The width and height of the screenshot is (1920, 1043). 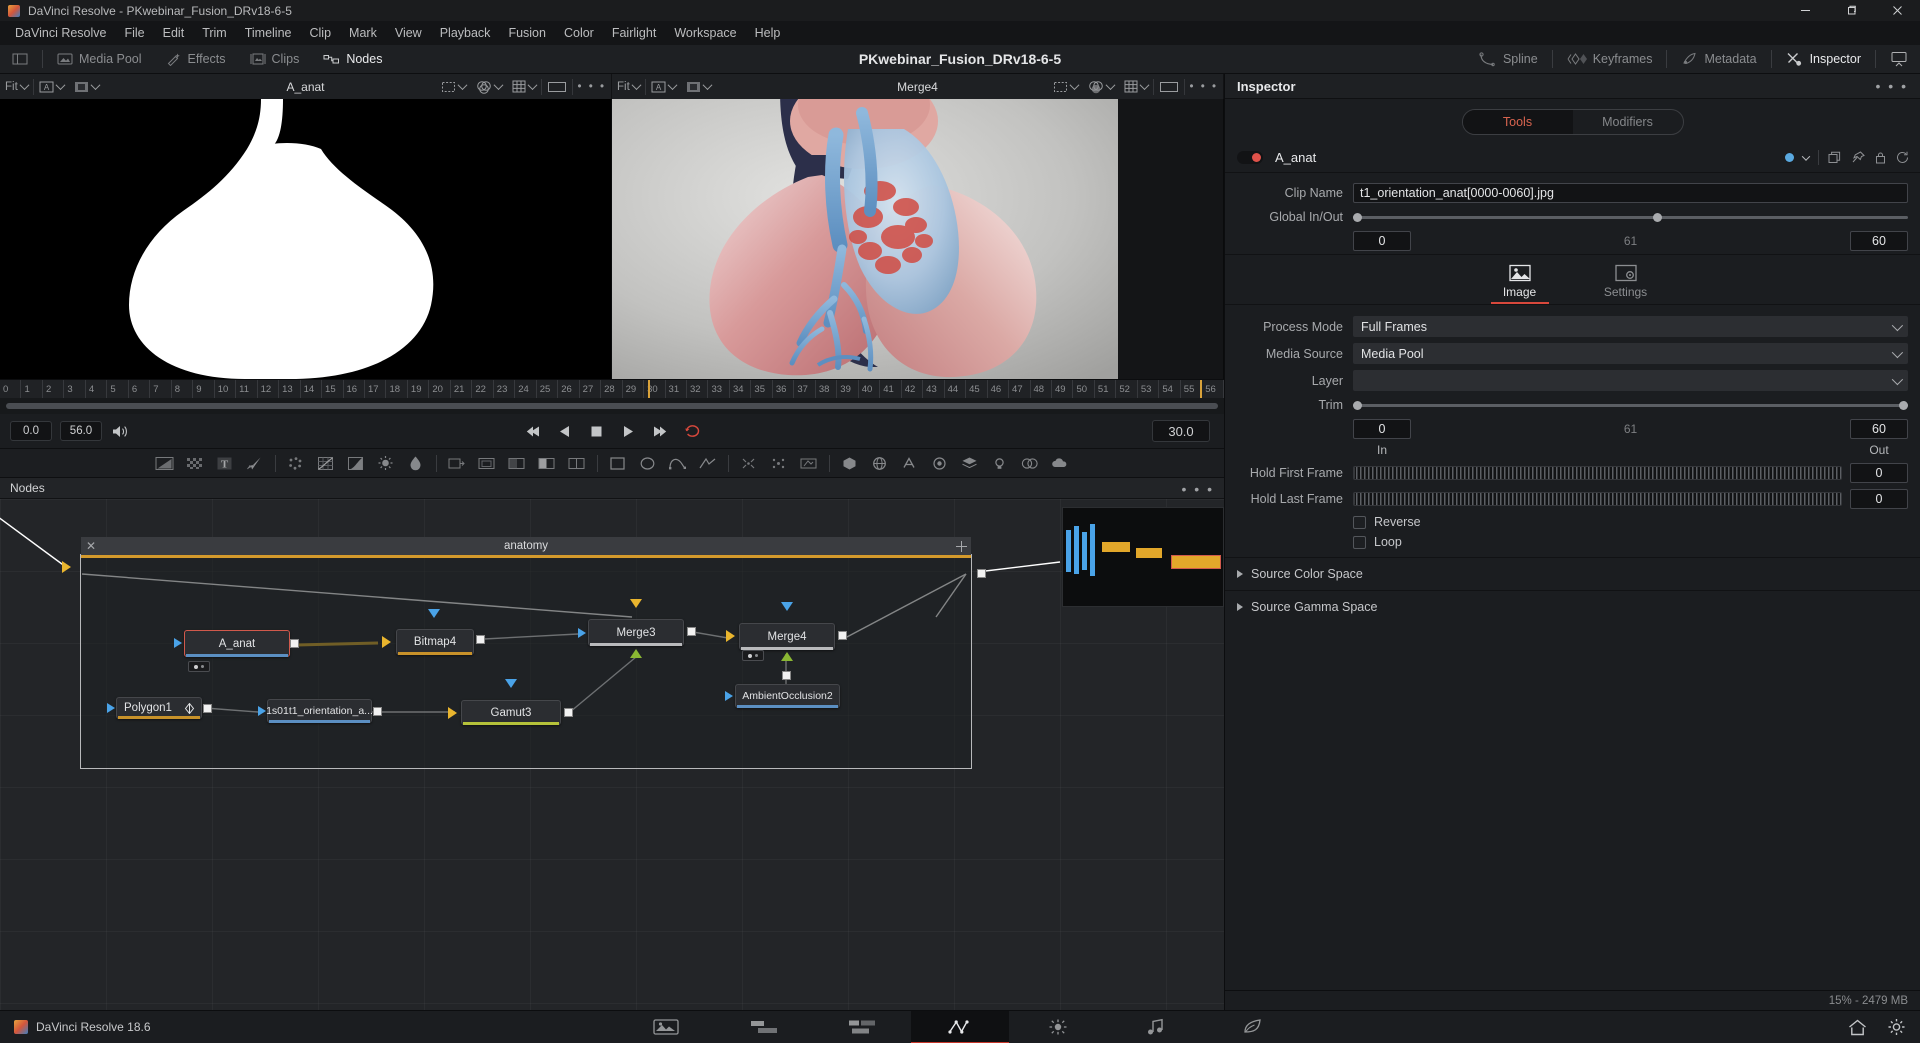 What do you see at coordinates (1630, 353) in the screenshot?
I see `media-source-select: Media Pool` at bounding box center [1630, 353].